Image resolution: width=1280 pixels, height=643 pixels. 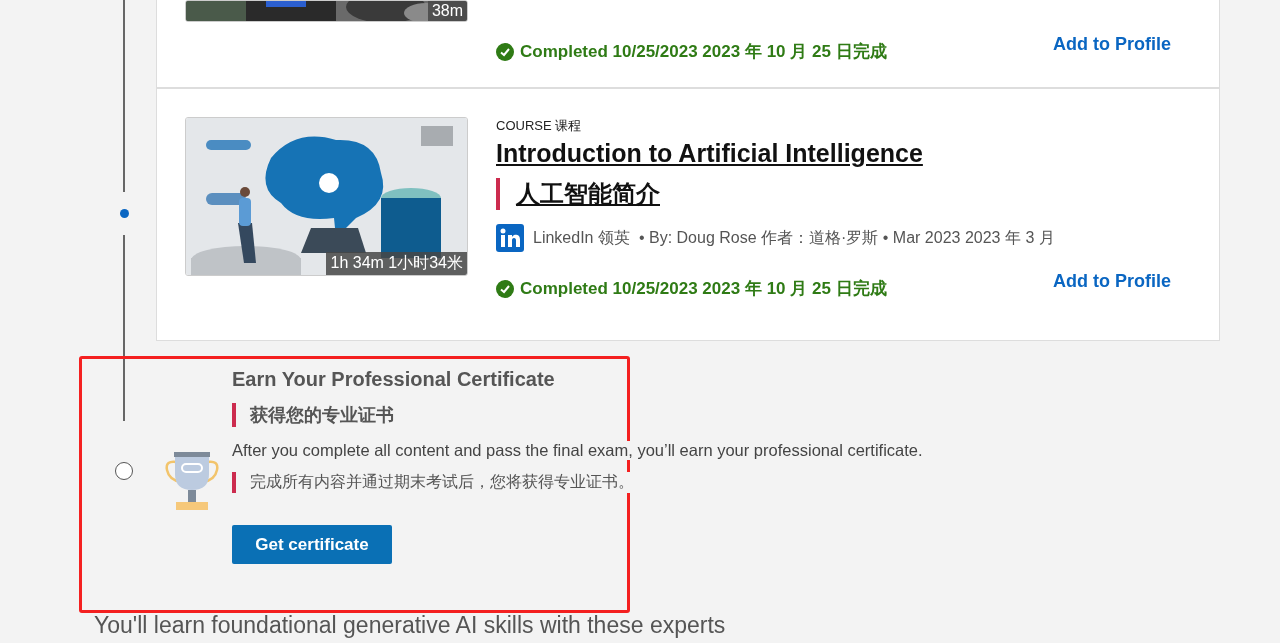 What do you see at coordinates (581, 237) in the screenshot?
I see `provider-label: LinkedIn 领英` at bounding box center [581, 237].